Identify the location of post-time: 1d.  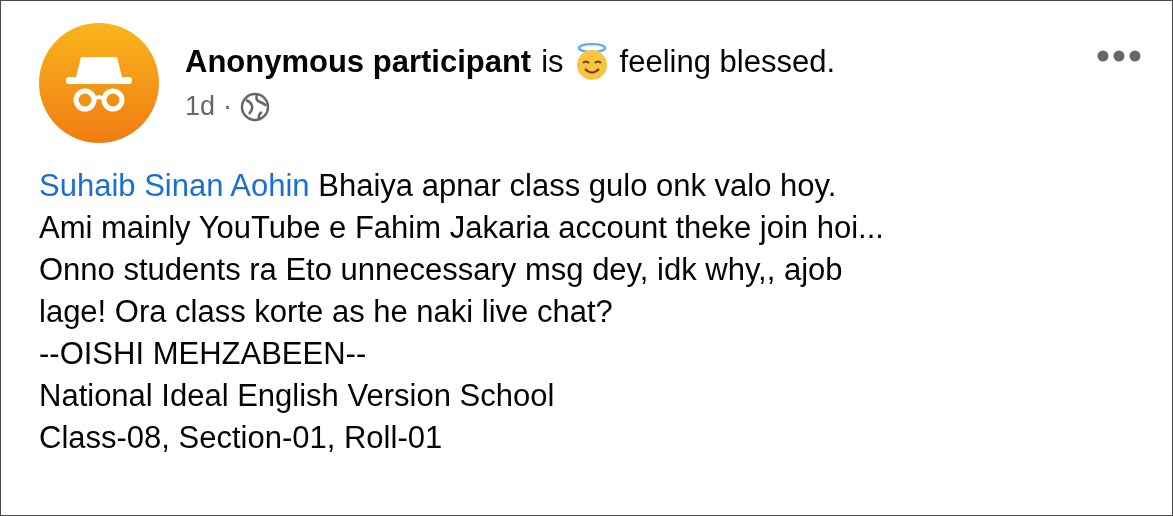
(200, 106).